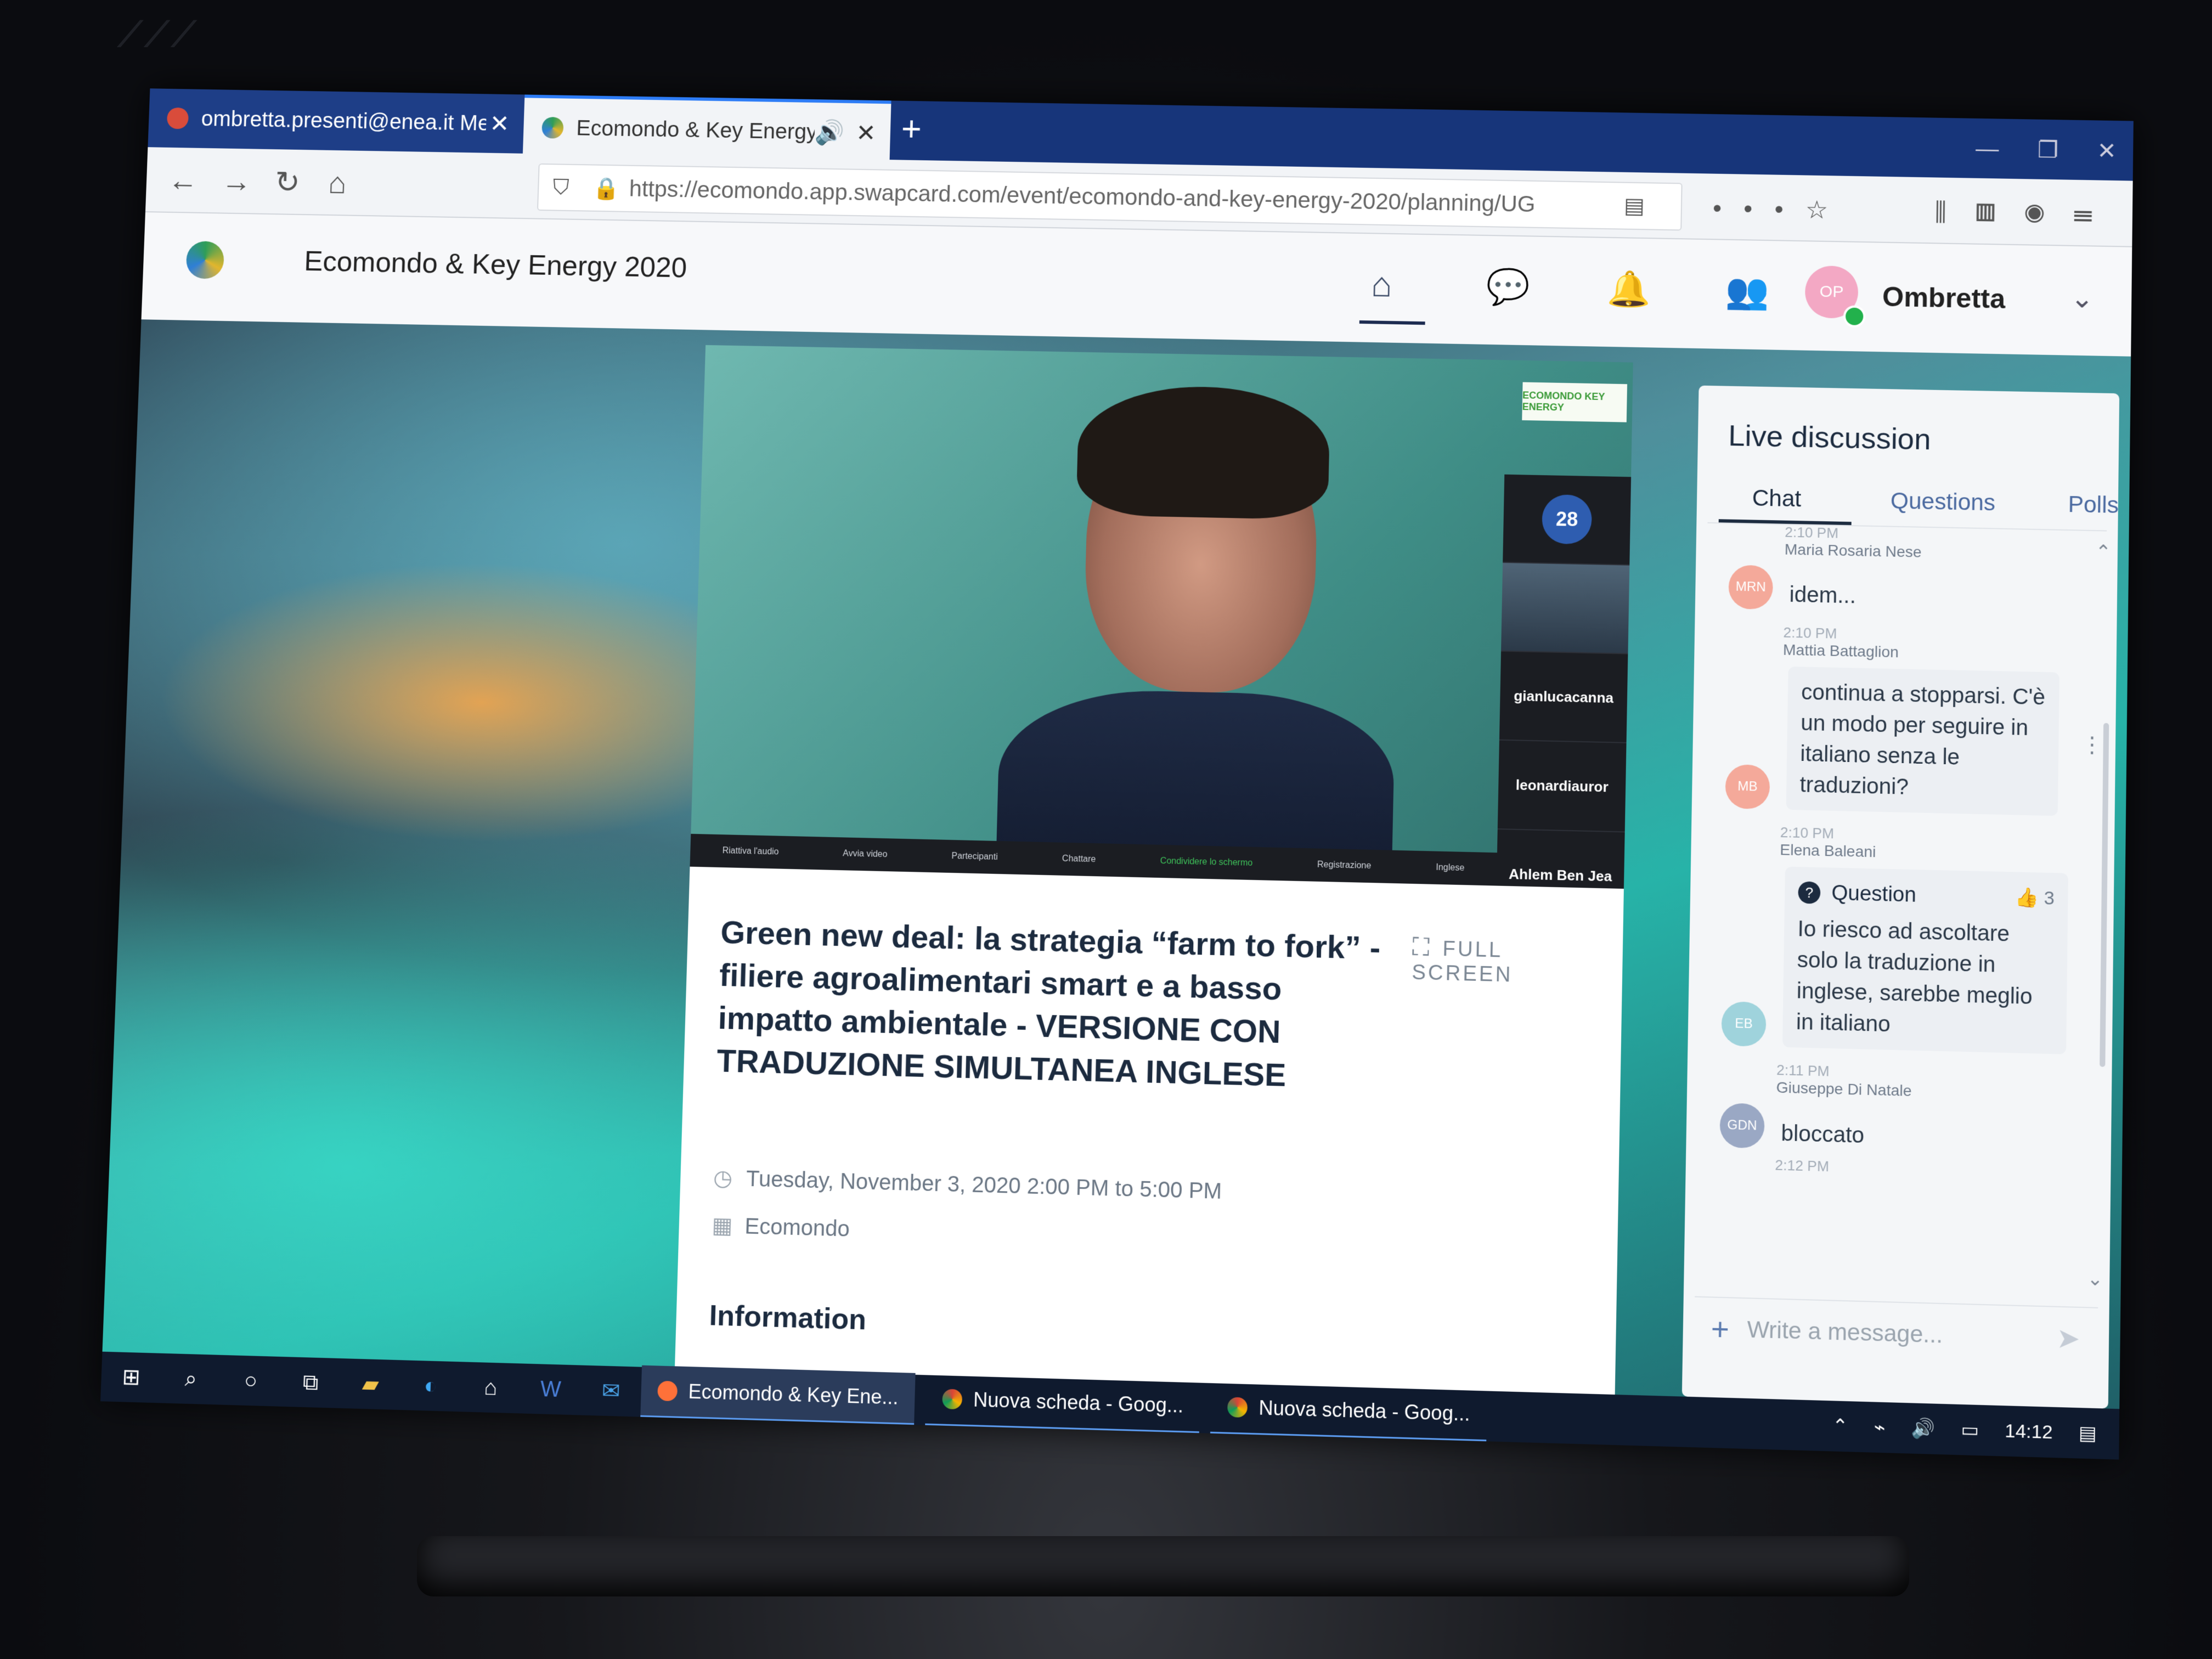 This screenshot has height=1659, width=2212. I want to click on tab-ecomondo: Ecomondo & Key Energy 20 🔊 ✕, so click(706, 128).